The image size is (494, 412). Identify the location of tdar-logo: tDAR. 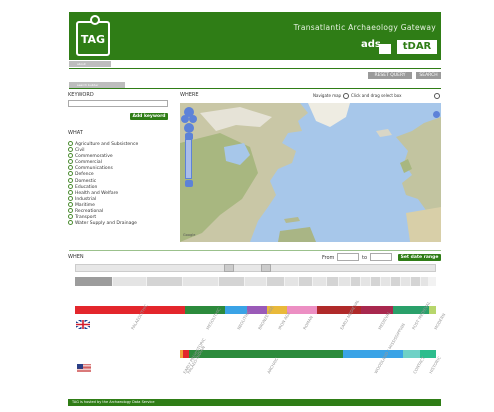
(417, 47).